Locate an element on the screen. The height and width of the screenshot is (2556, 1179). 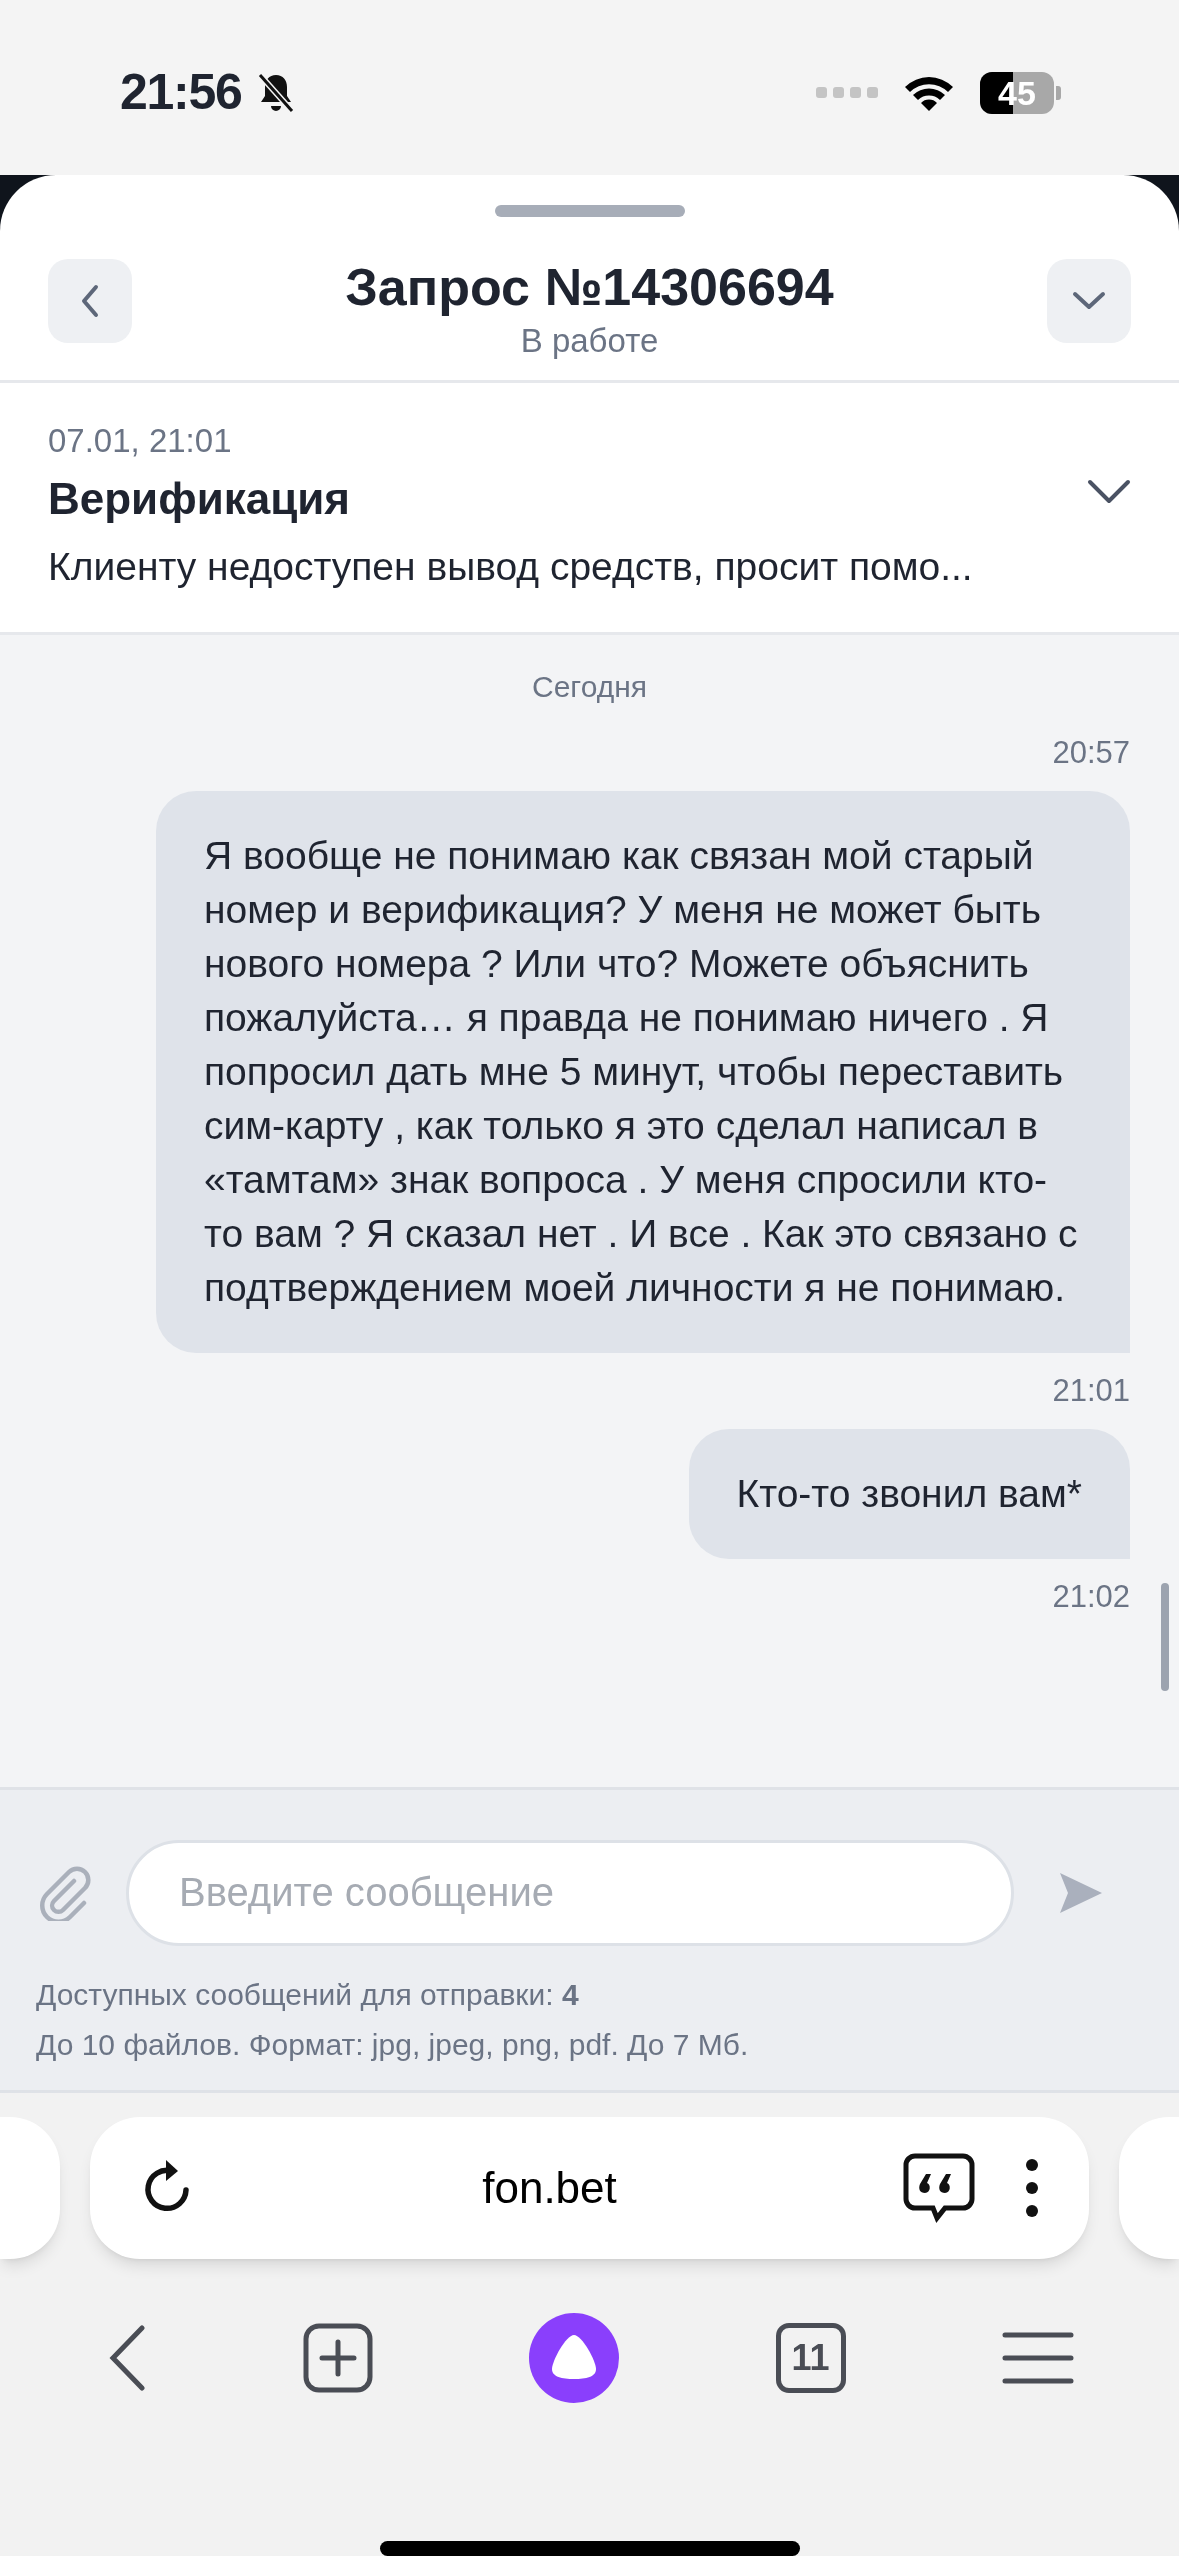
new-tab-icon is located at coordinates (337, 2358).